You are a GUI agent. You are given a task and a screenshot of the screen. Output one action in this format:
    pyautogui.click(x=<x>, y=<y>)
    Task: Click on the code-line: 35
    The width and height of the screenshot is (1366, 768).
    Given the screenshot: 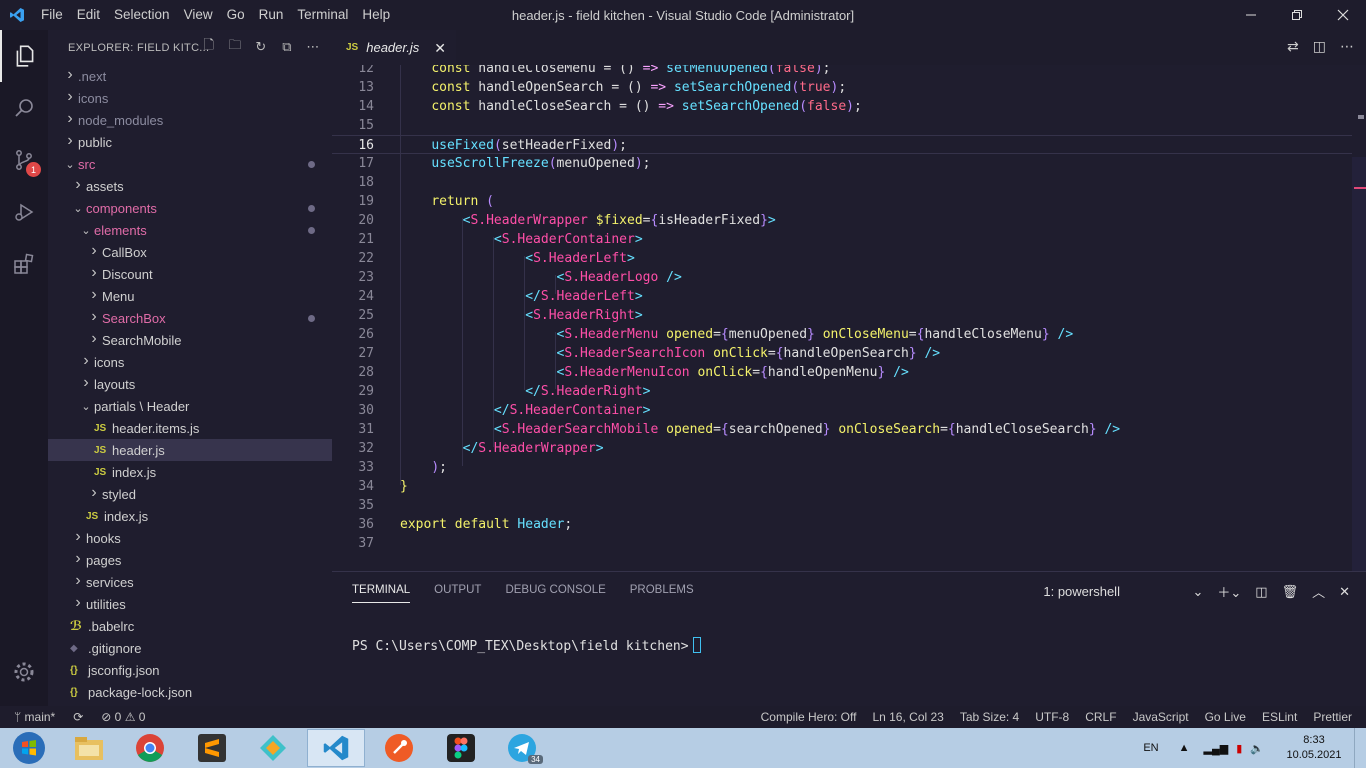 What is the action you would take?
    pyautogui.click(x=842, y=505)
    